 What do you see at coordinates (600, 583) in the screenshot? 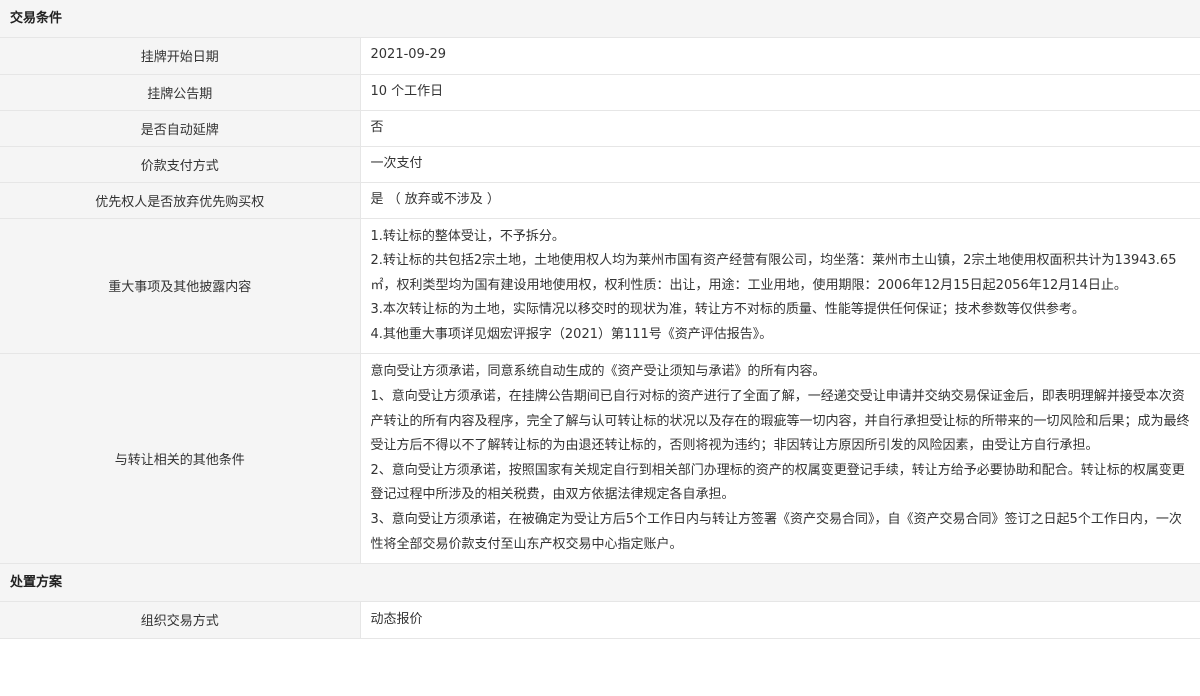
I see `section-header-disposal-plan: 处置方案` at bounding box center [600, 583].